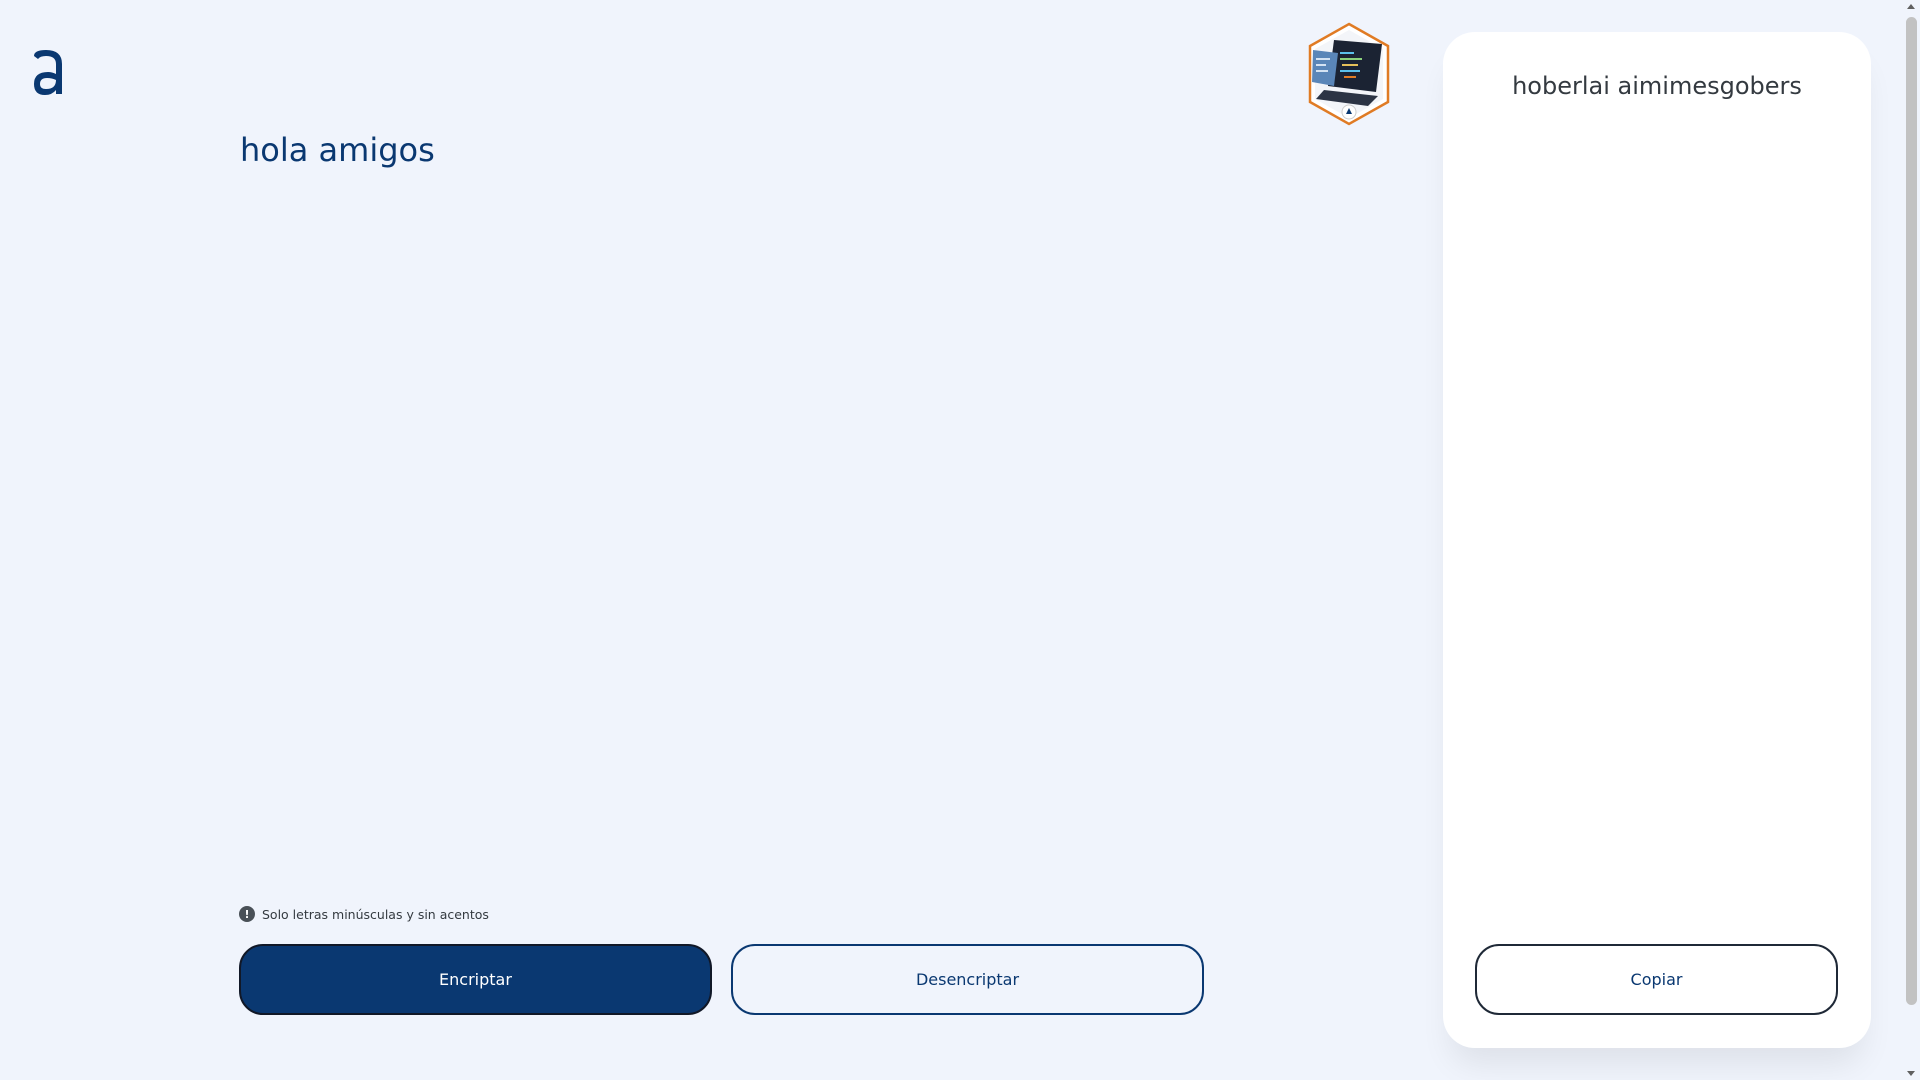 Image resolution: width=1920 pixels, height=1080 pixels. I want to click on input-hint: ! Solo letras minúsculas y sin acentos, so click(364, 914).